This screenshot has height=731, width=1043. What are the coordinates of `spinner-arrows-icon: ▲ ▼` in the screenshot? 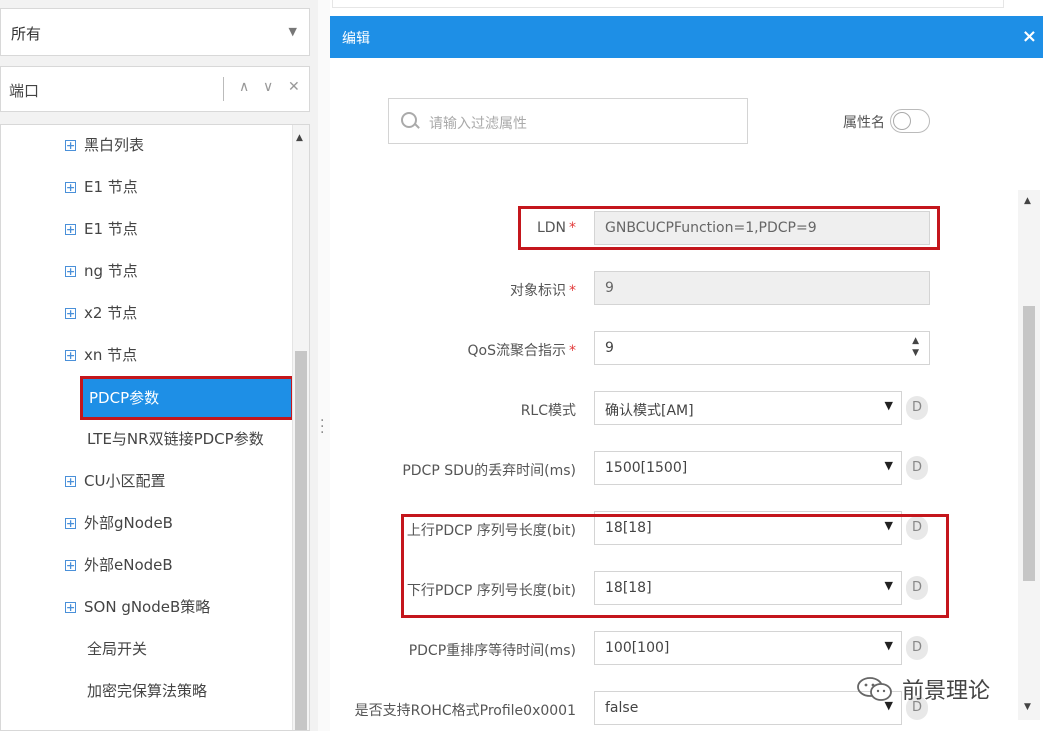 It's located at (915, 347).